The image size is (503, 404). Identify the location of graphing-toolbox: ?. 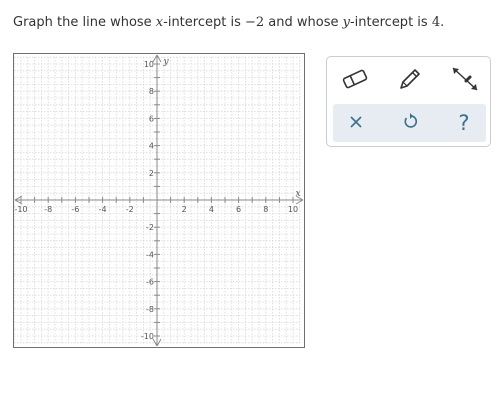
(408, 101).